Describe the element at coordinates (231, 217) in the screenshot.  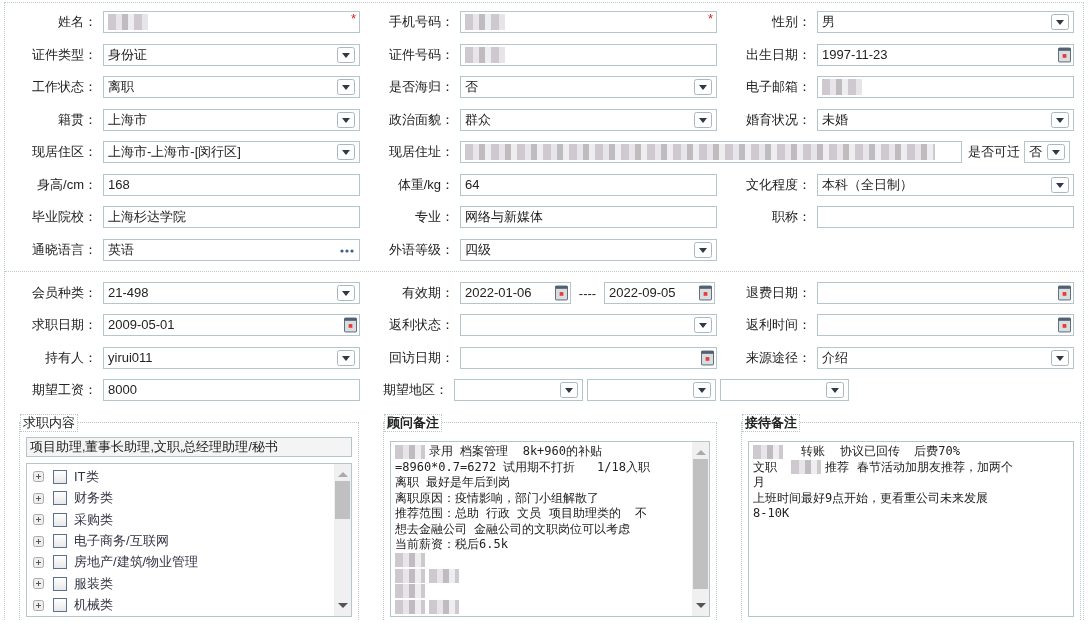
I see `input-field: 上海杉达学院` at that location.